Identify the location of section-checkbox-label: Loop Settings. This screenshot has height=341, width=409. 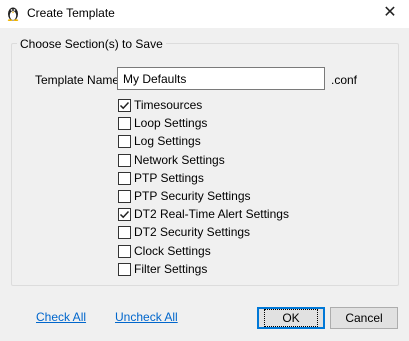
(171, 123).